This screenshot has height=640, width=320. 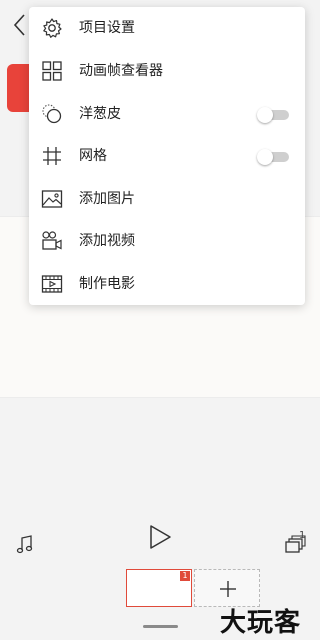 What do you see at coordinates (228, 589) in the screenshot?
I see `plus-icon` at bounding box center [228, 589].